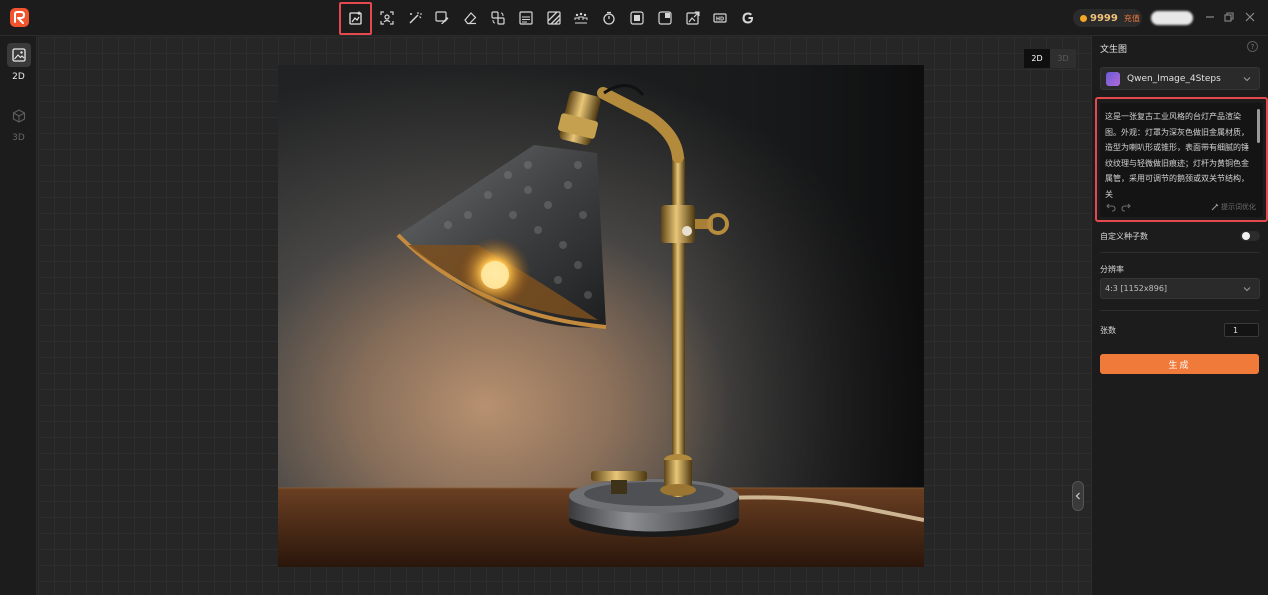 Image resolution: width=1268 pixels, height=595 pixels. I want to click on resolution-label: 分辨率, so click(1112, 269).